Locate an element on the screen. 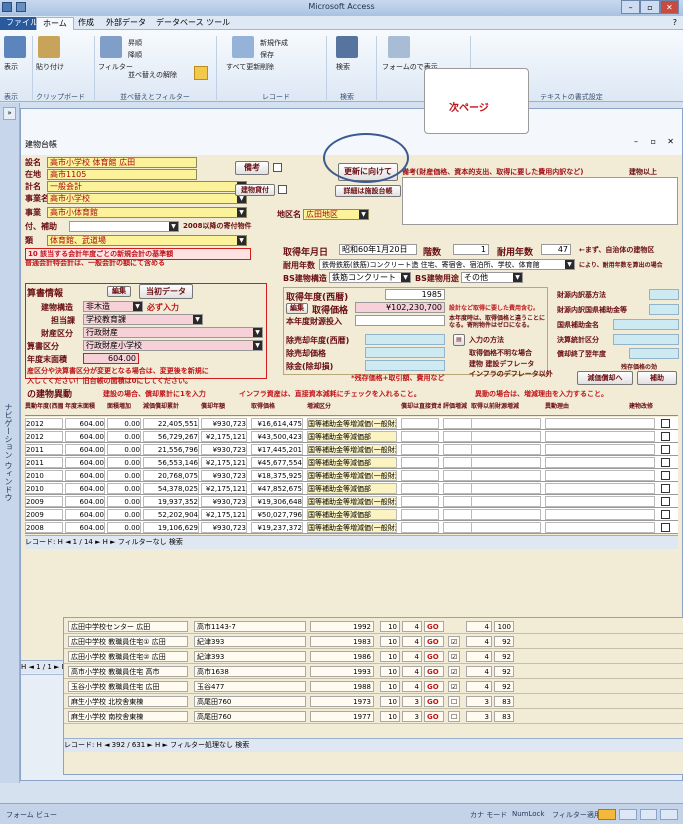  bs-kouzou-select: 鉄筋コンクリート ▼ is located at coordinates (370, 277).